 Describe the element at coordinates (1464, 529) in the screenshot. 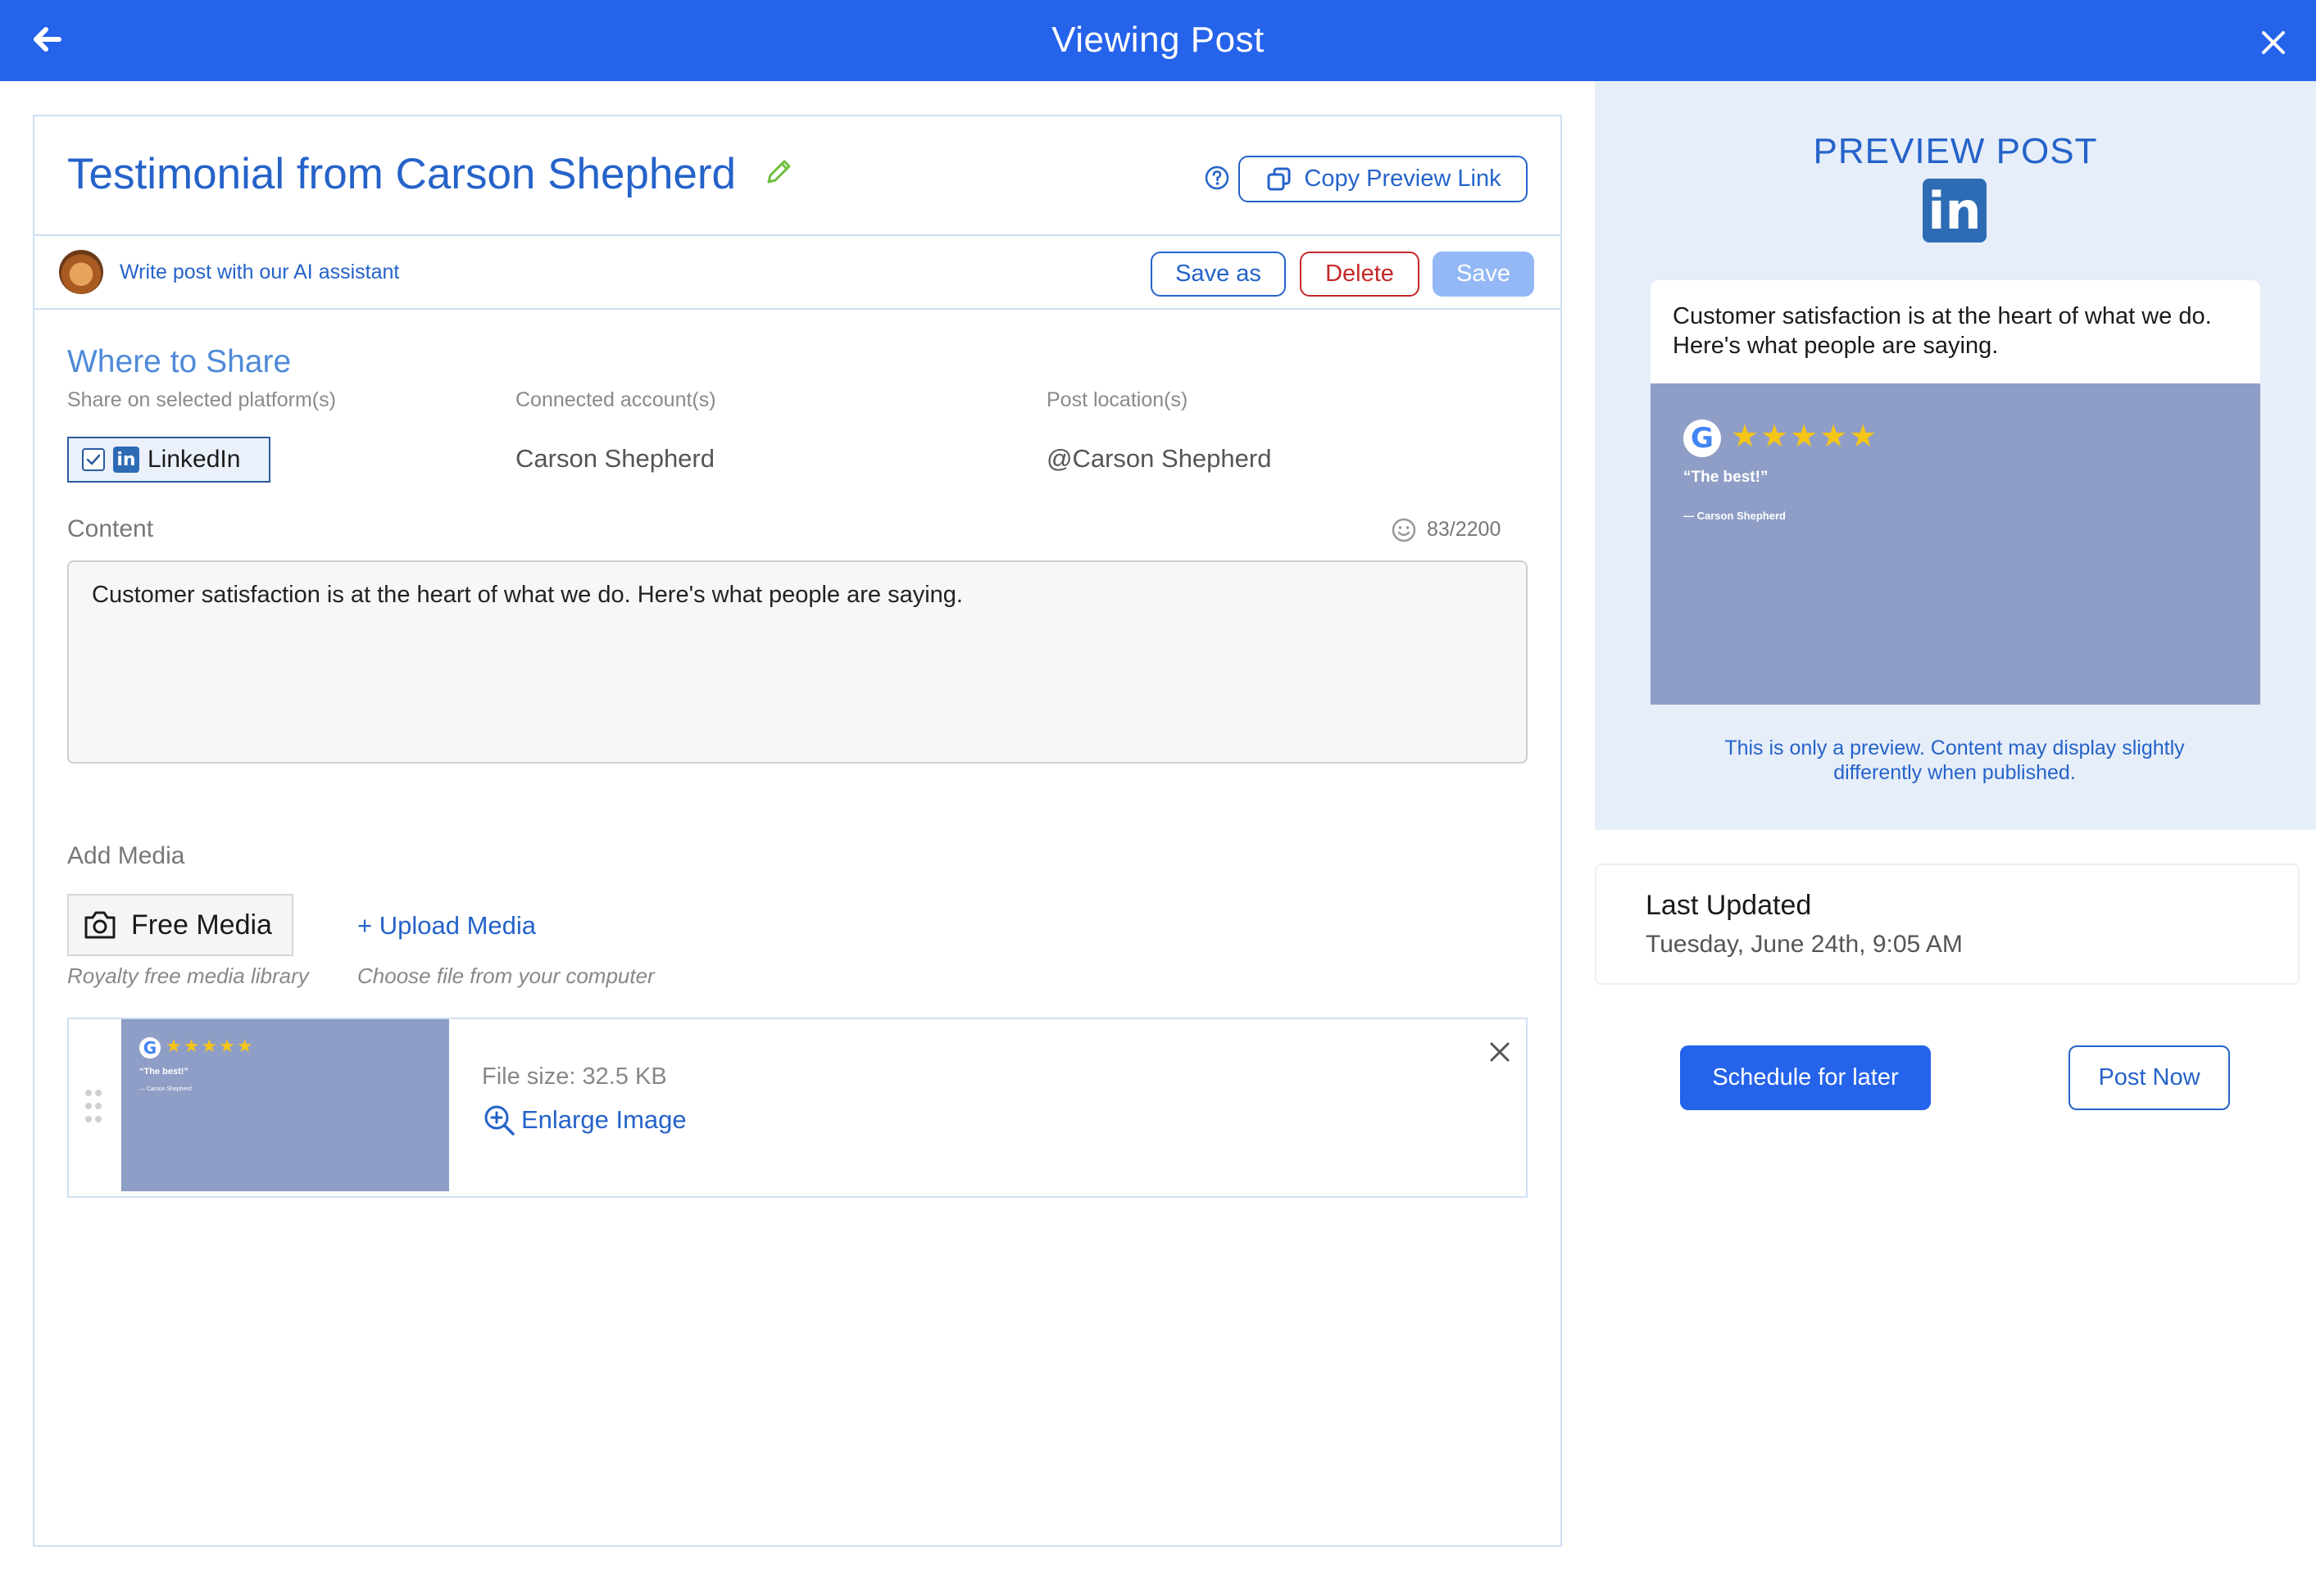

I see `character-count: 83/2200` at that location.